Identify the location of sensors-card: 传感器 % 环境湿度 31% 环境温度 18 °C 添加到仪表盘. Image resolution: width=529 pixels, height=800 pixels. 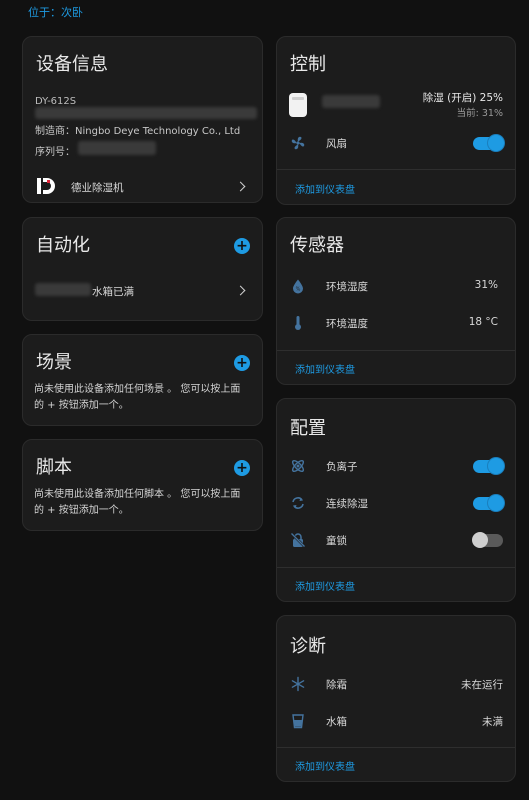
(396, 301).